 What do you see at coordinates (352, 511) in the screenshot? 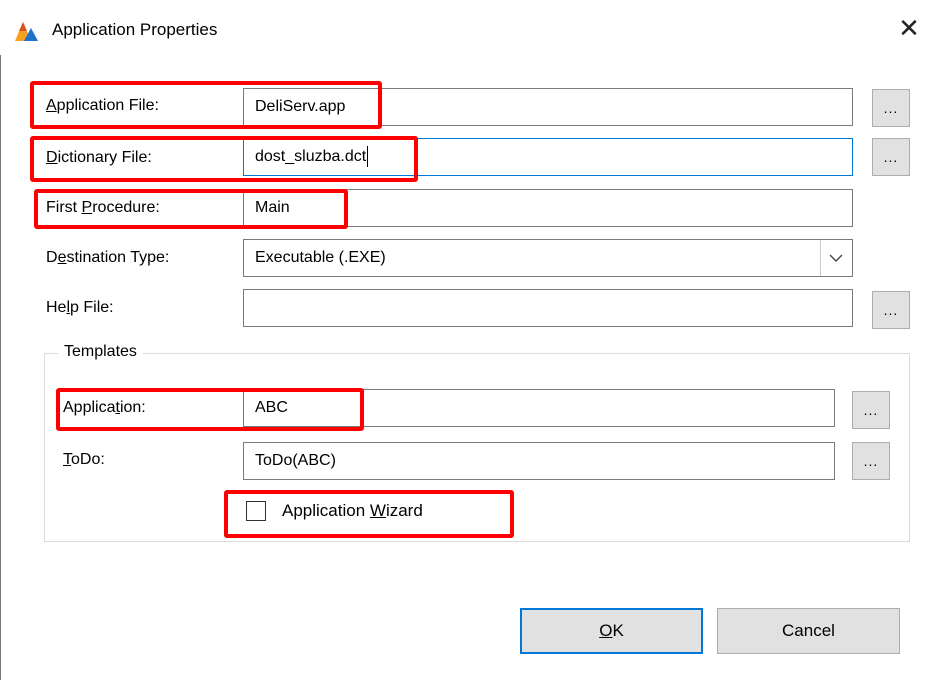
I see `application-wizard-label: Application Wizard` at bounding box center [352, 511].